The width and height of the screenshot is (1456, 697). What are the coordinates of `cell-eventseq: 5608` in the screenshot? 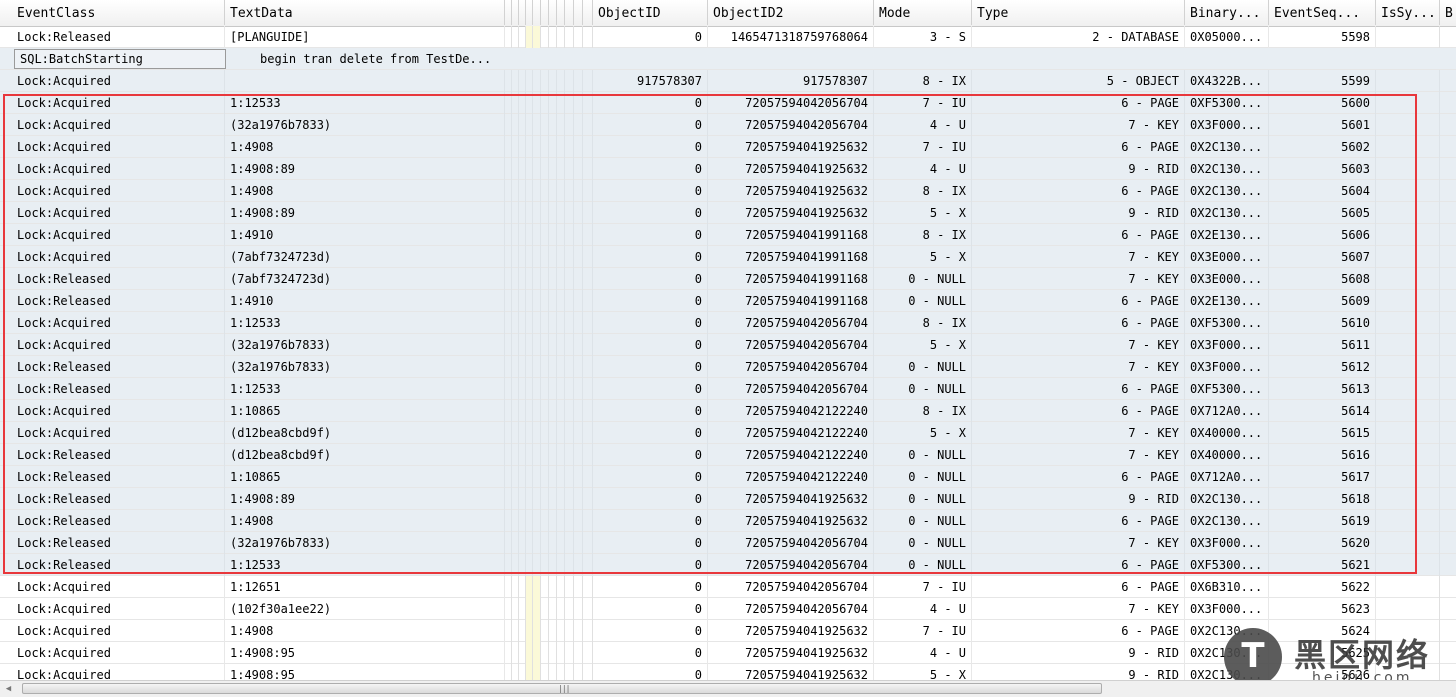 It's located at (1322, 279).